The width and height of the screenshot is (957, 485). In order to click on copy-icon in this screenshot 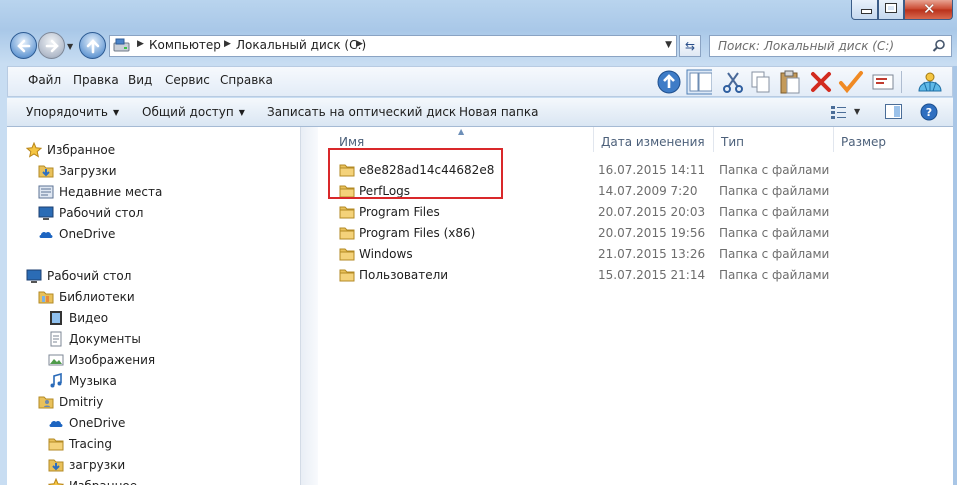, I will do `click(761, 82)`.